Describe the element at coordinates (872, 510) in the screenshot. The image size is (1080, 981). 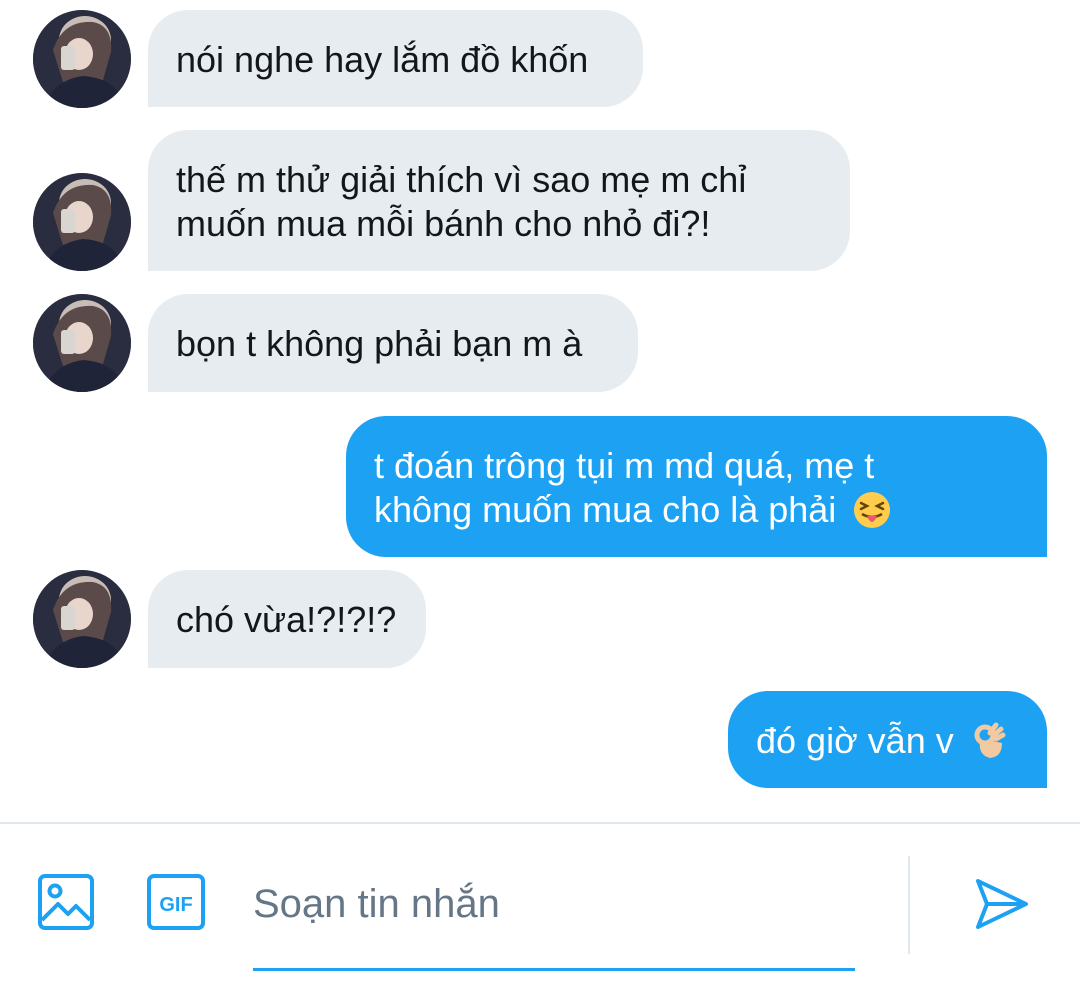
I see `squinting-face-with-tongue-emoji` at that location.